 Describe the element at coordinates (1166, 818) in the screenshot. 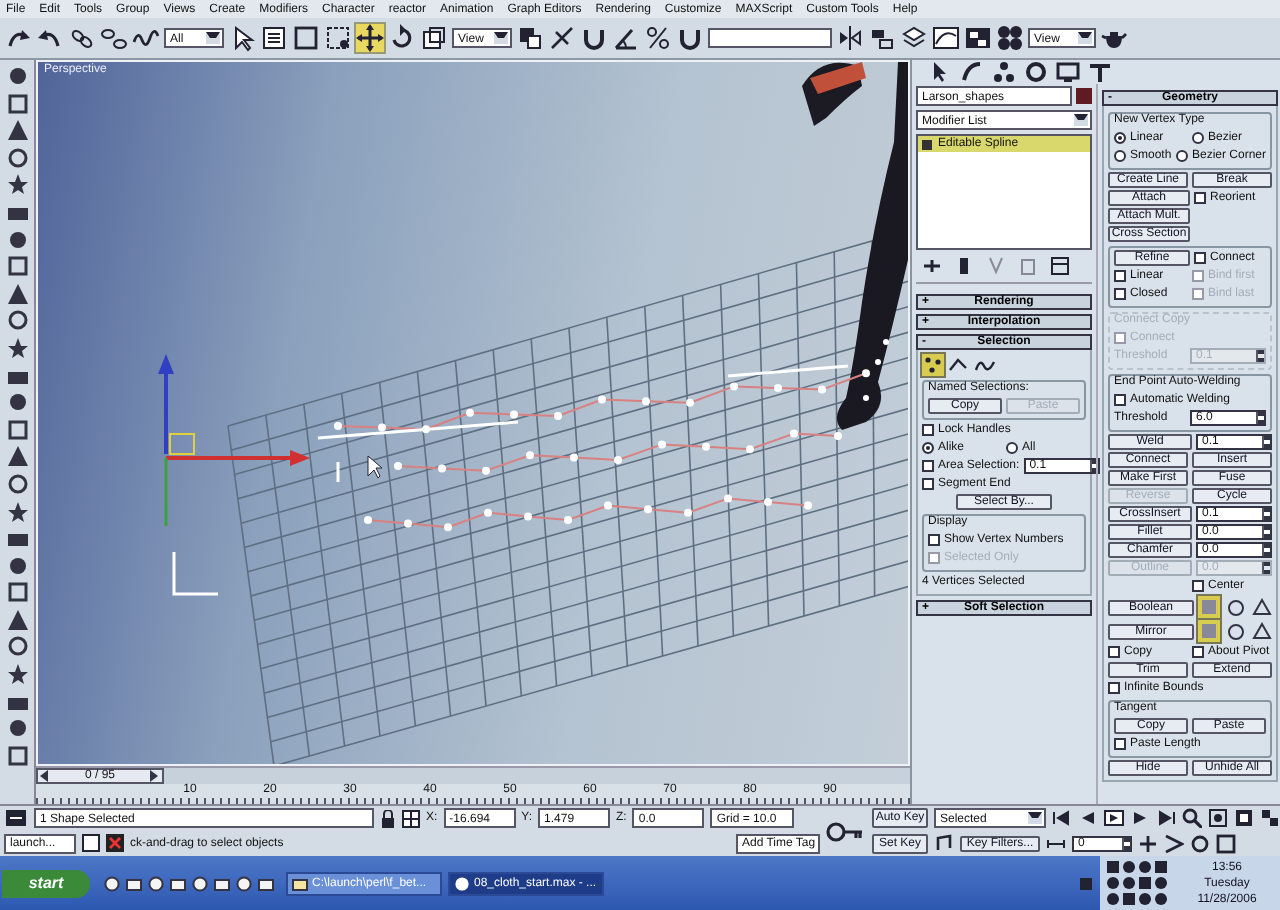

I see `skip-end-icon` at that location.